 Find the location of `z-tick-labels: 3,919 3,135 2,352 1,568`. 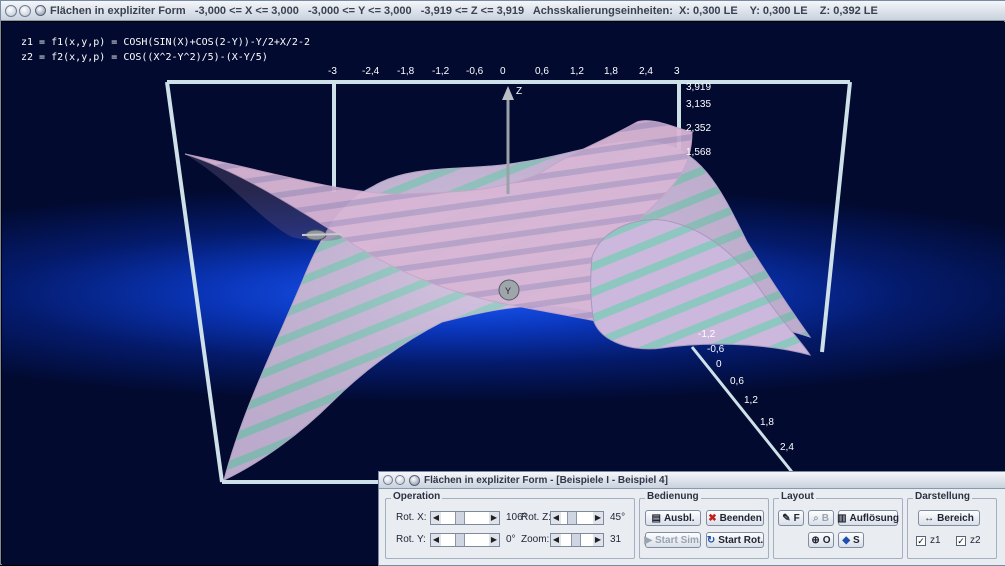

z-tick-labels: 3,919 3,135 2,352 1,568 is located at coordinates (698, 120).